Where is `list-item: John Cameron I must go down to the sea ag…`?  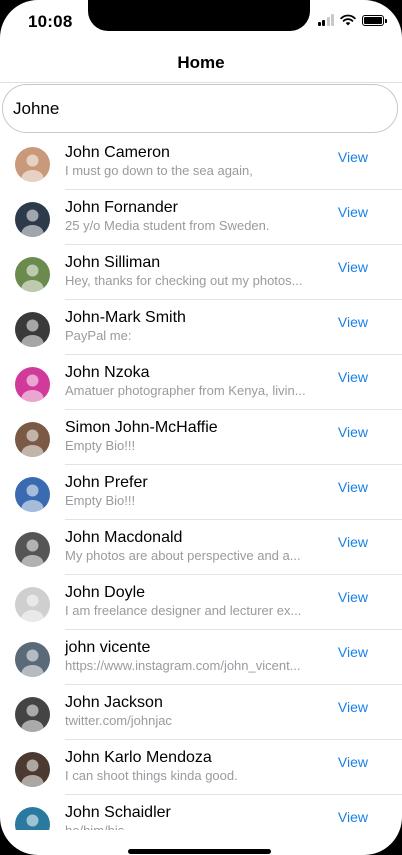
list-item: John Cameron I must go down to the sea ag… is located at coordinates (201, 162).